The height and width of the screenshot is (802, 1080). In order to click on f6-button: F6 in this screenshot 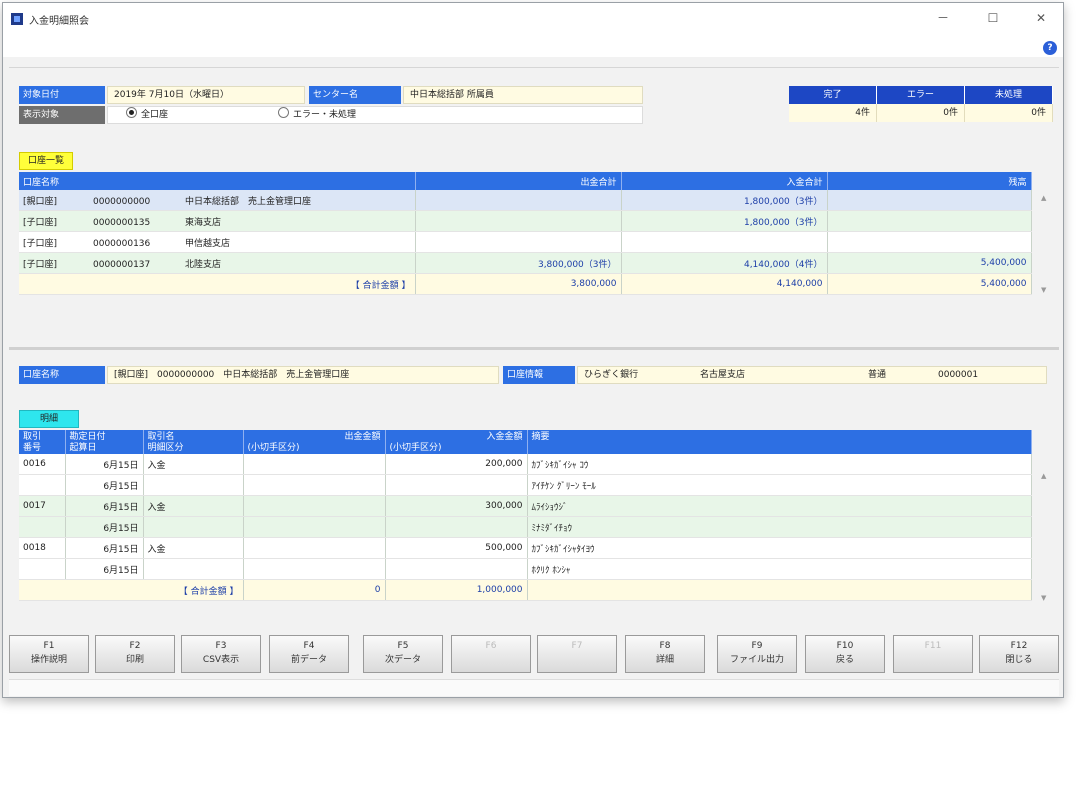, I will do `click(491, 654)`.